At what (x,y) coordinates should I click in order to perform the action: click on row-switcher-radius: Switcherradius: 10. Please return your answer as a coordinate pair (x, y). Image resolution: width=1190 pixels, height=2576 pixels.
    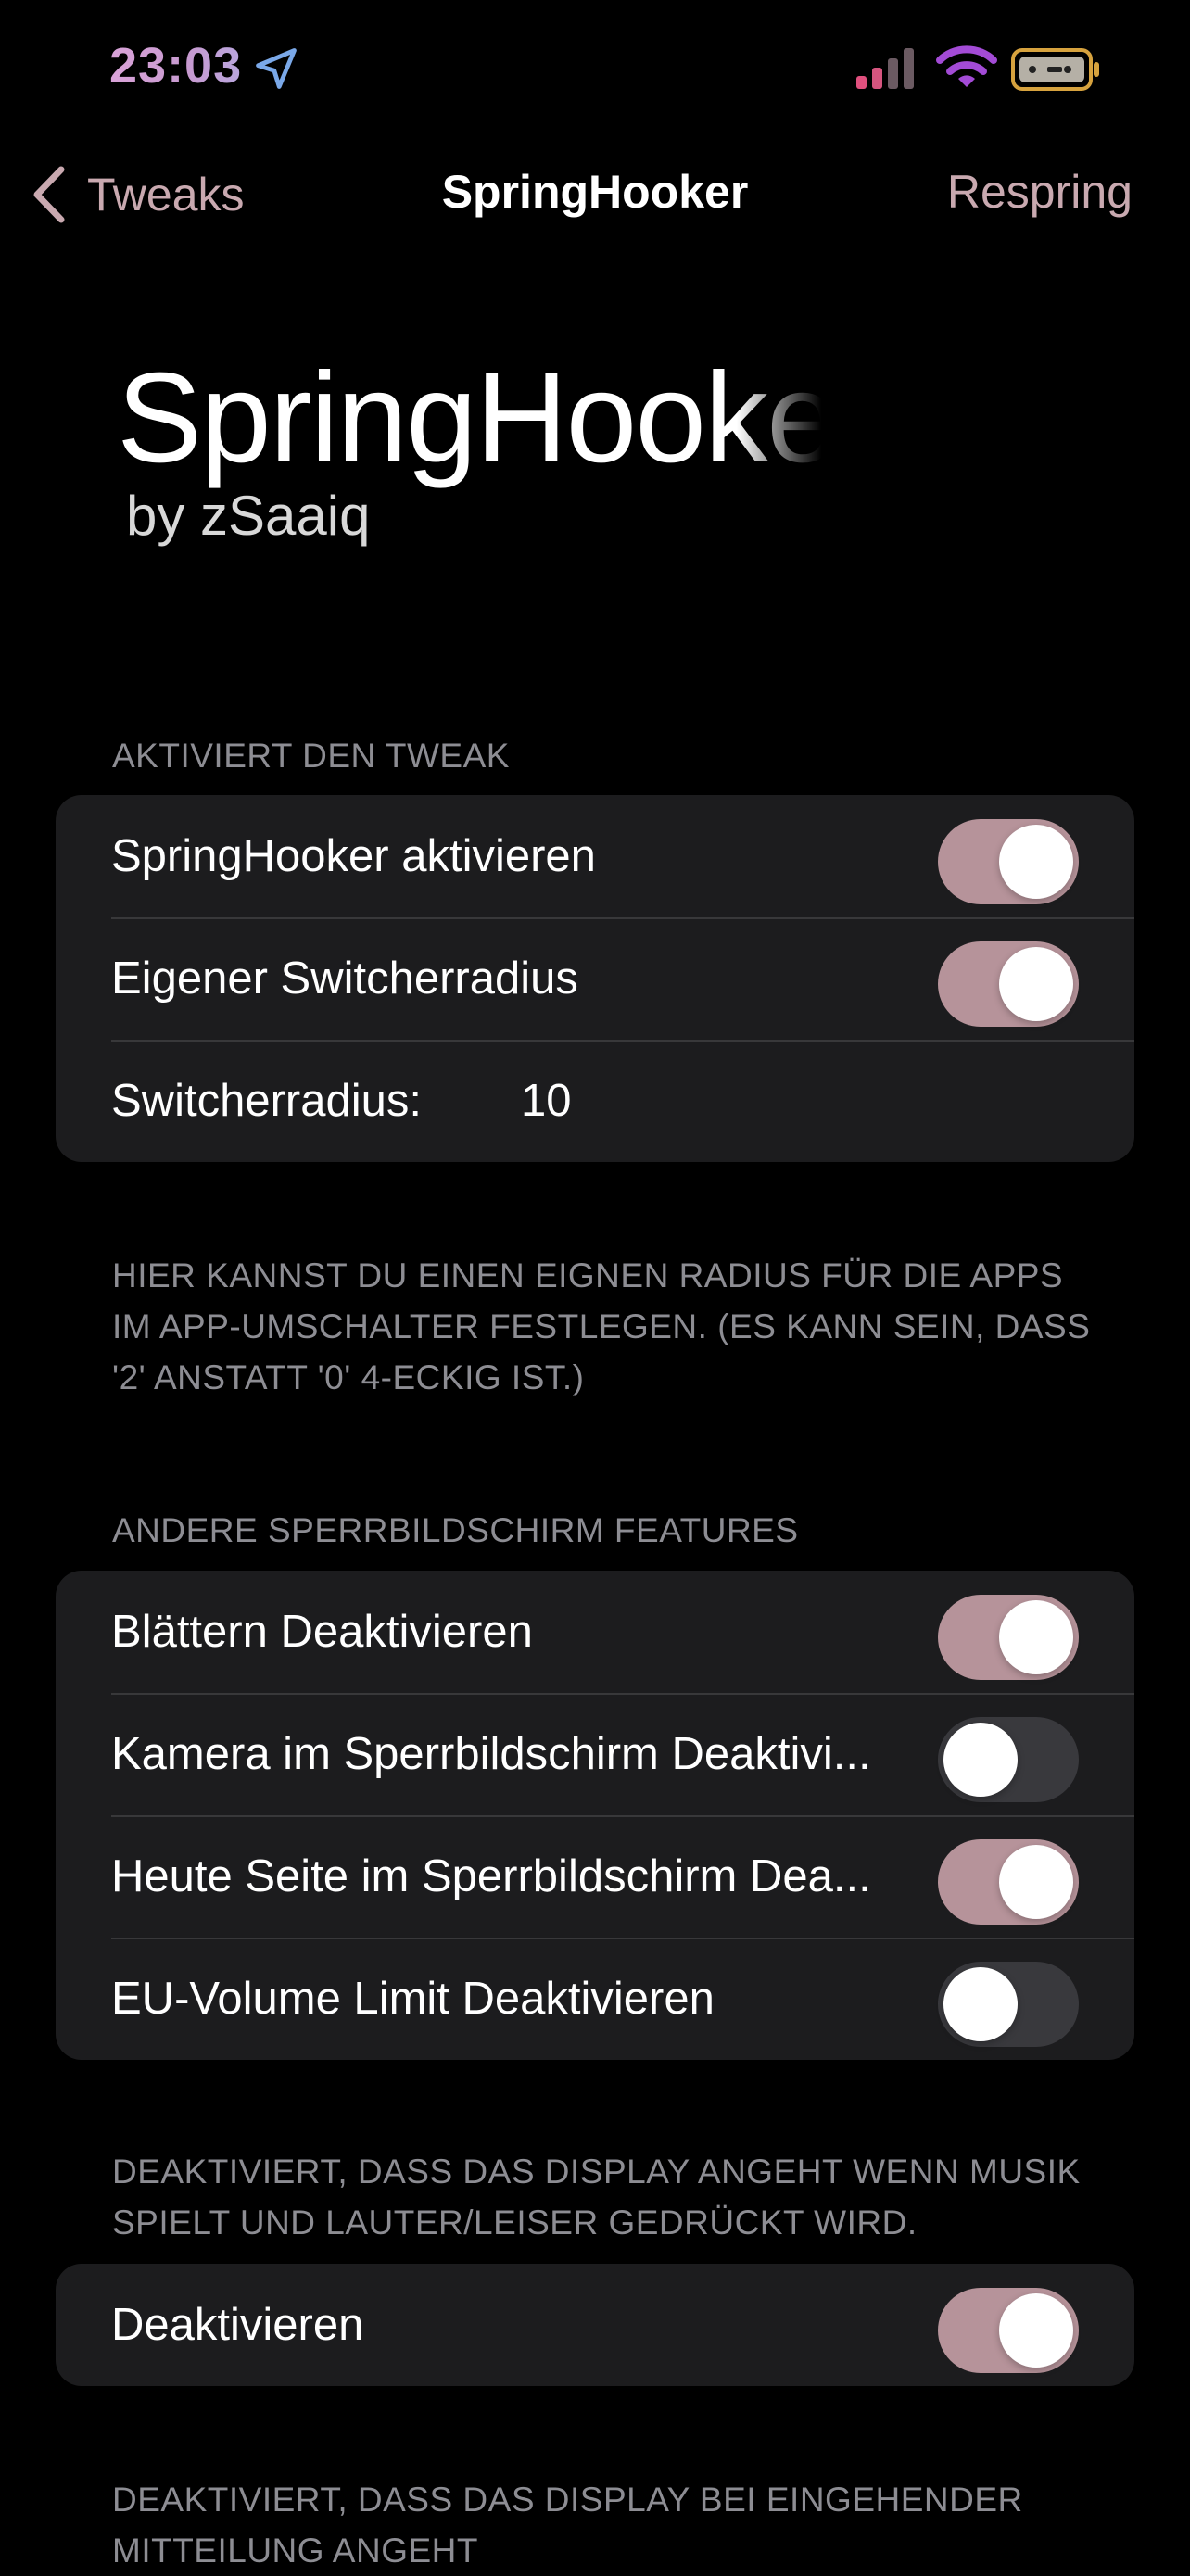
    Looking at the image, I should click on (595, 1101).